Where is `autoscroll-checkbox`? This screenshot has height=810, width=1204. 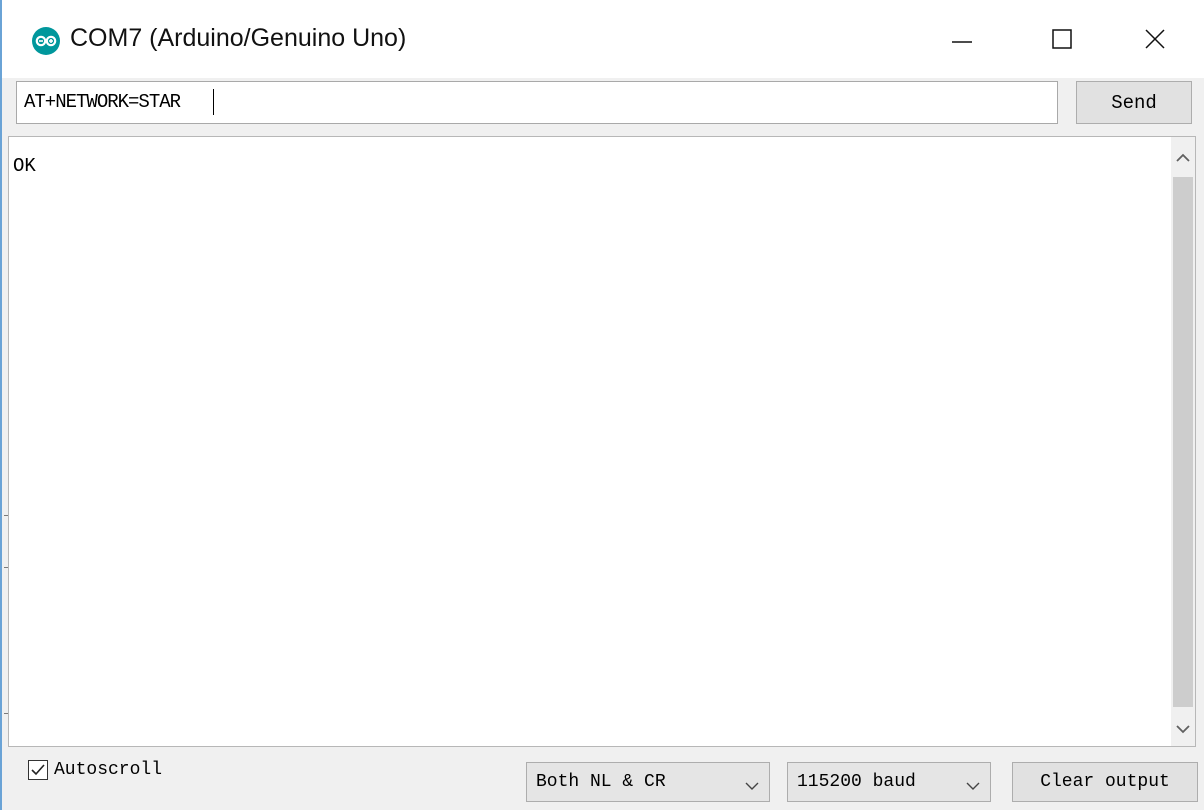
autoscroll-checkbox is located at coordinates (38, 770).